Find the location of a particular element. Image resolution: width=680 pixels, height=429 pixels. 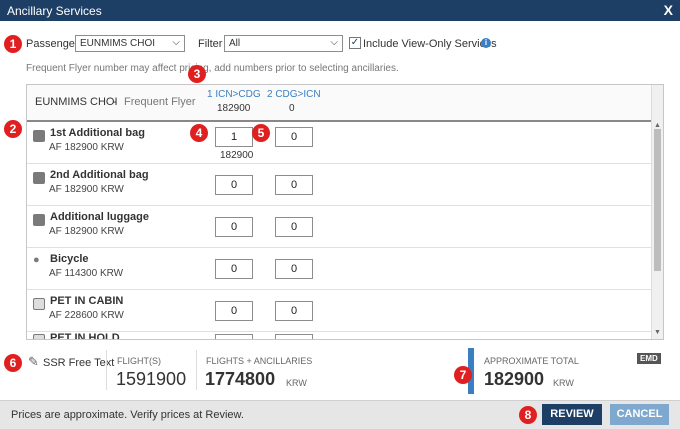

callout-badge-6: 6 is located at coordinates (13, 363).